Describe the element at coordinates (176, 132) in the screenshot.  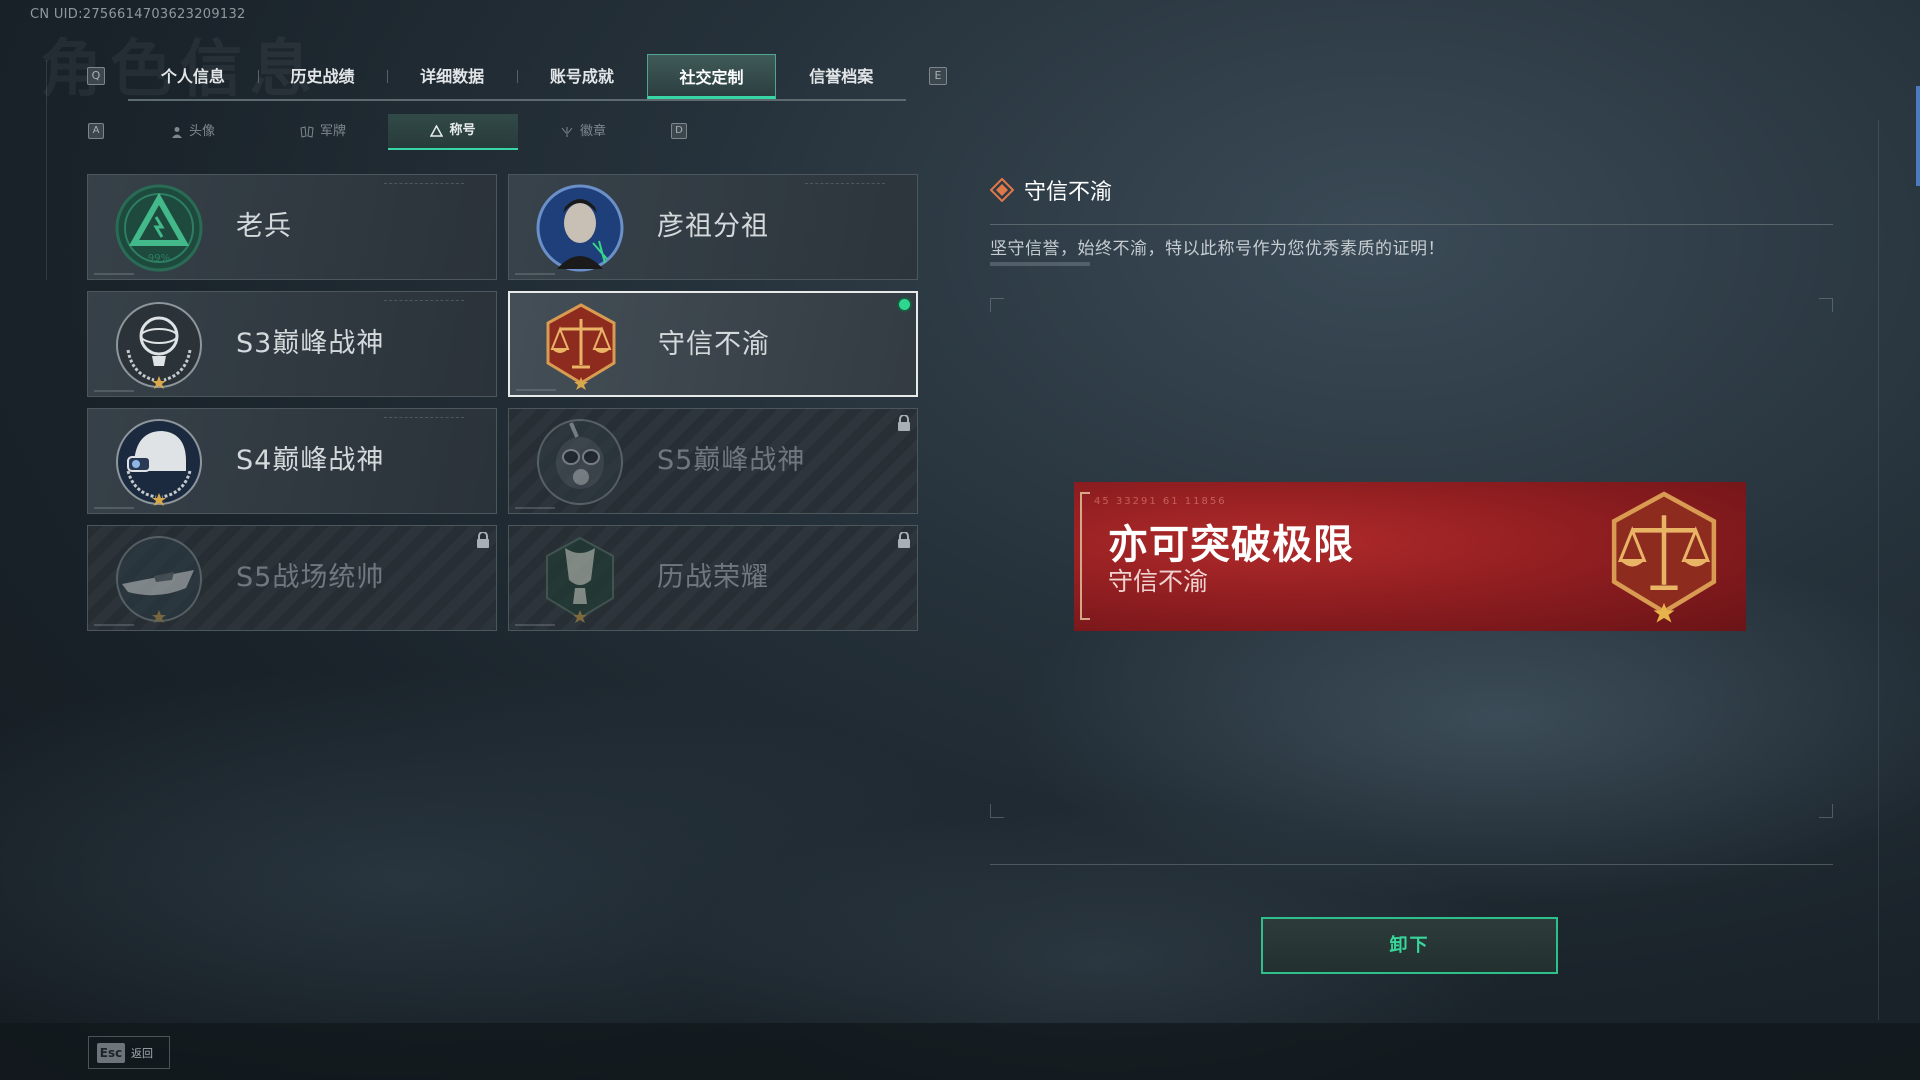
I see `person-icon` at that location.